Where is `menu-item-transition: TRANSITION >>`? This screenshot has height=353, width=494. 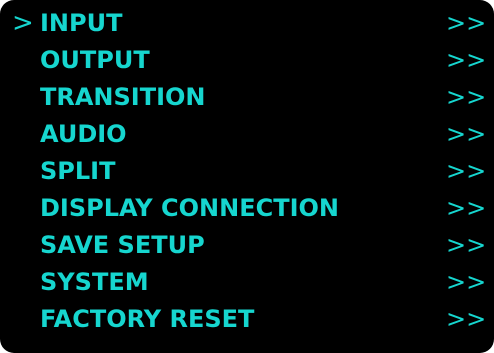 menu-item-transition: TRANSITION >> is located at coordinates (247, 97).